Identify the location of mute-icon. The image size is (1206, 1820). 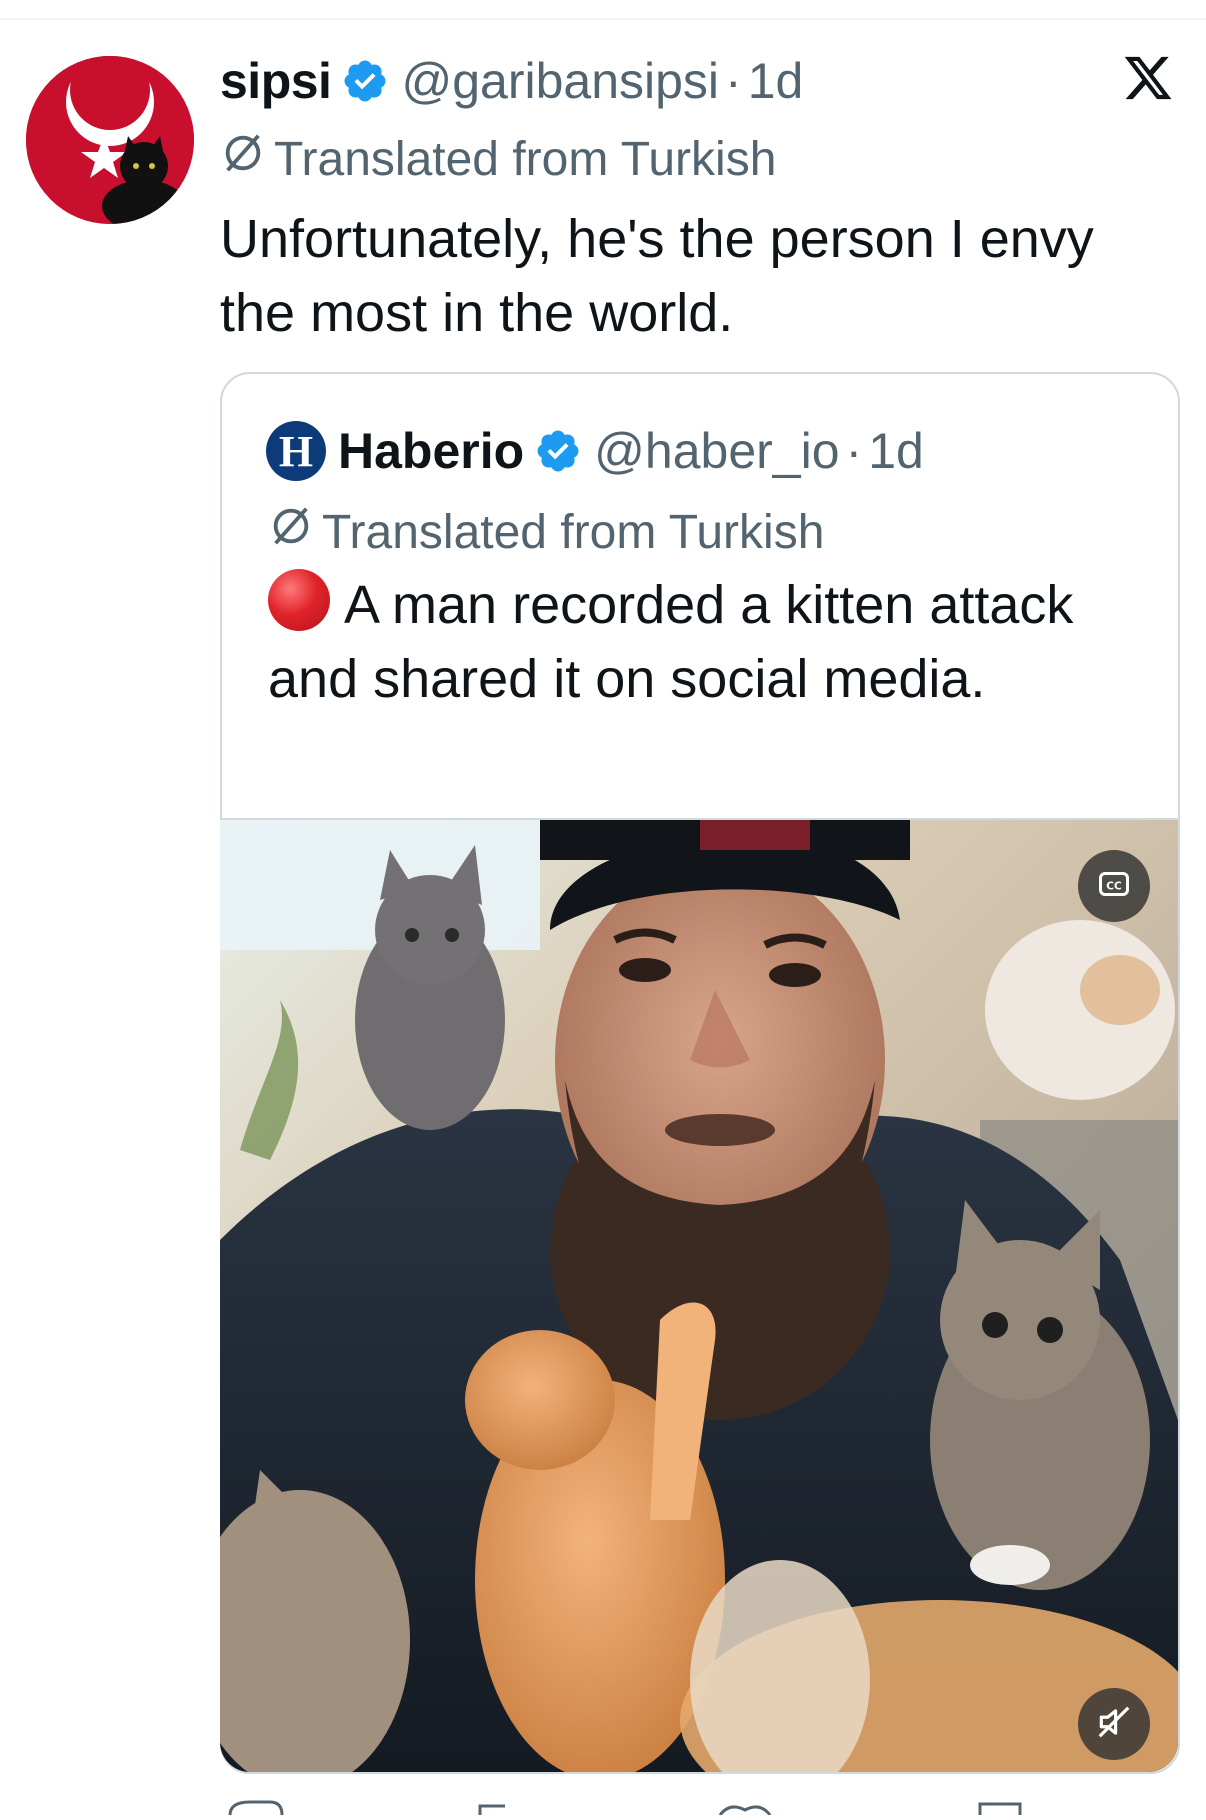
(1114, 1724).